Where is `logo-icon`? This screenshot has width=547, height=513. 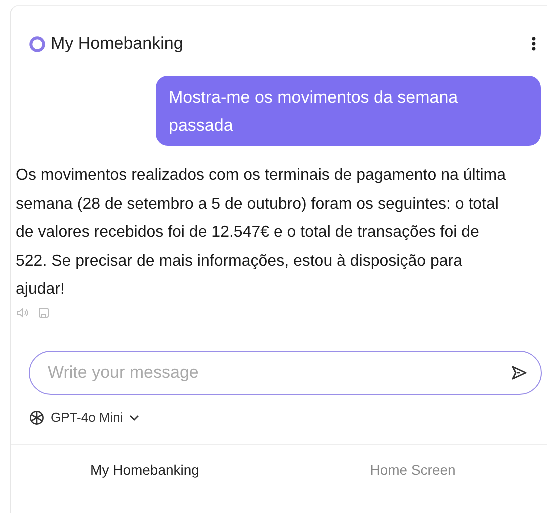
logo-icon is located at coordinates (37, 44).